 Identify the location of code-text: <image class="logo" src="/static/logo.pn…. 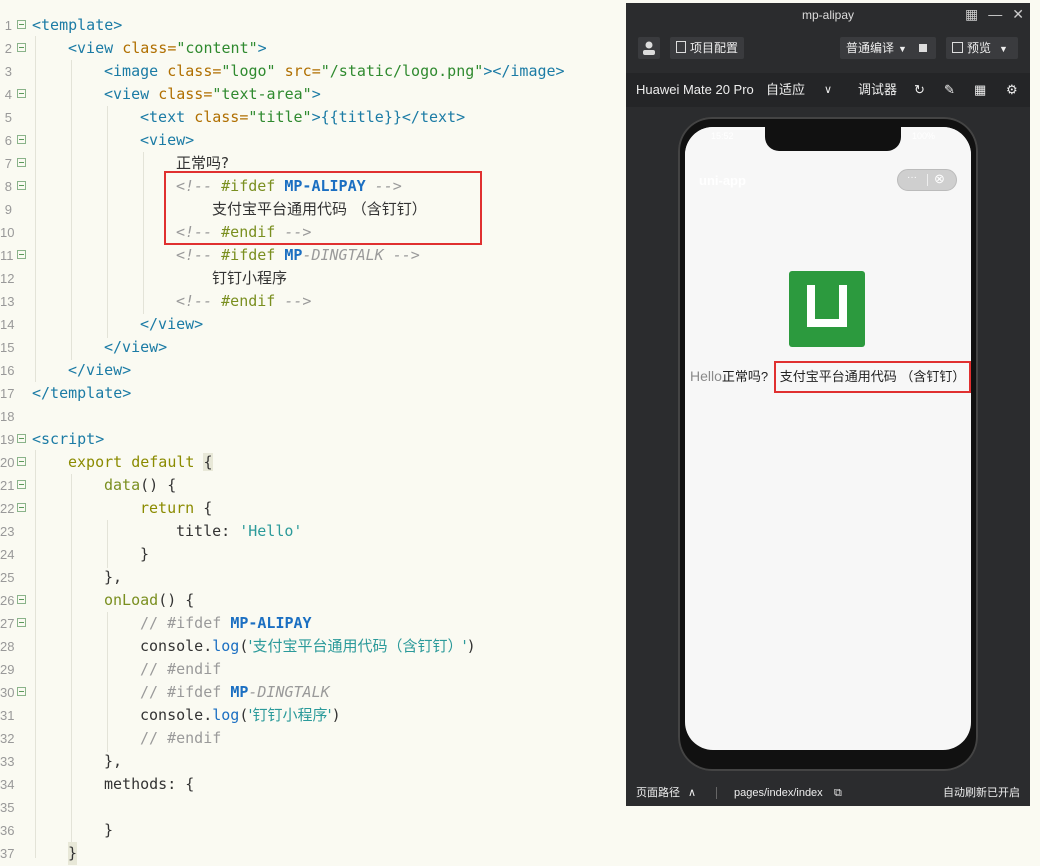
(334, 71).